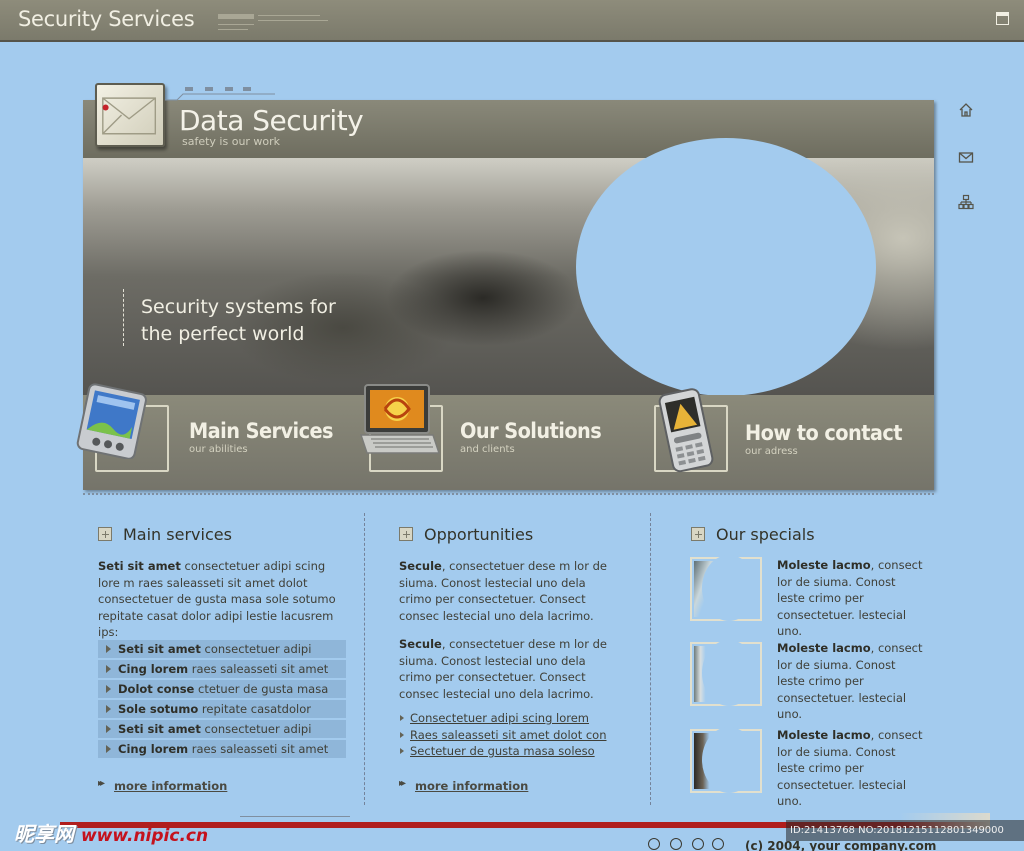  I want to click on item-bold: Sole sotumo, so click(158, 709).